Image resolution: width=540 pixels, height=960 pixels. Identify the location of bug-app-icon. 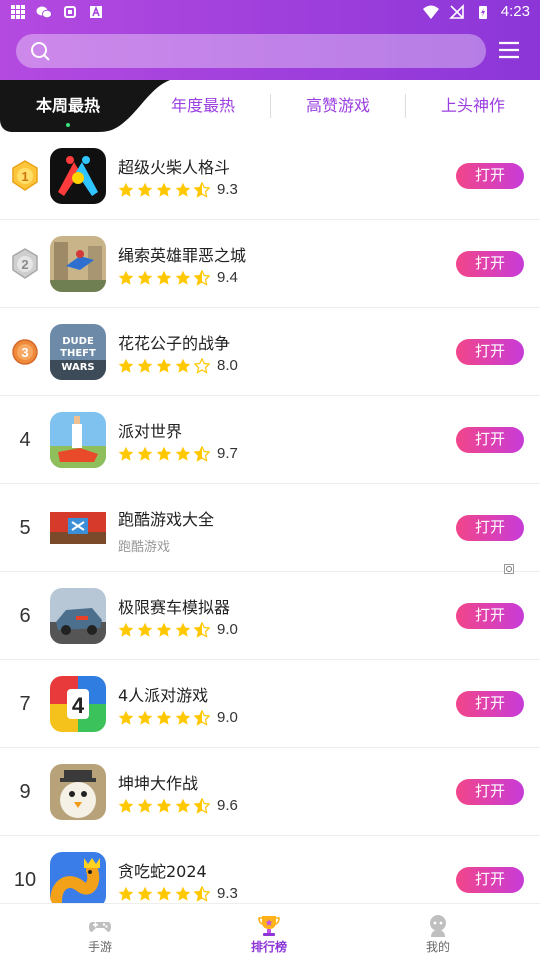
(70, 12).